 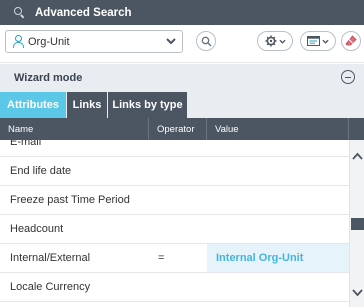 What do you see at coordinates (182, 77) in the screenshot?
I see `wizard-mode-header: Wizard mode` at bounding box center [182, 77].